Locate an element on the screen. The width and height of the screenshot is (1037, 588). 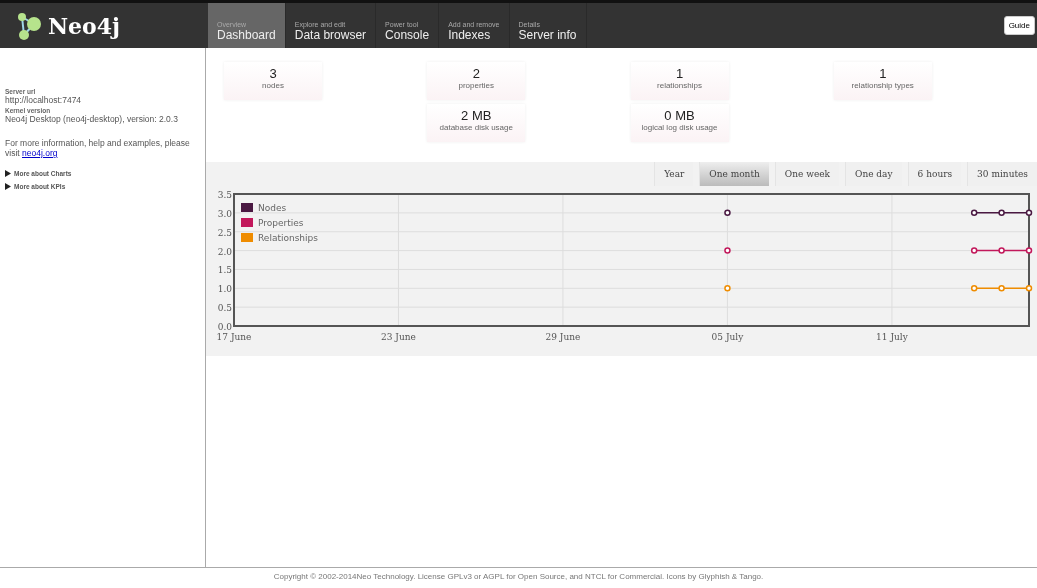
footer-text: Copyright © 2002-2014Neo Technology. License GPLv3 or AGPL for Open Source, and NTCL for Commercial. Icons by Glyphish & Tango. is located at coordinates (518, 577).